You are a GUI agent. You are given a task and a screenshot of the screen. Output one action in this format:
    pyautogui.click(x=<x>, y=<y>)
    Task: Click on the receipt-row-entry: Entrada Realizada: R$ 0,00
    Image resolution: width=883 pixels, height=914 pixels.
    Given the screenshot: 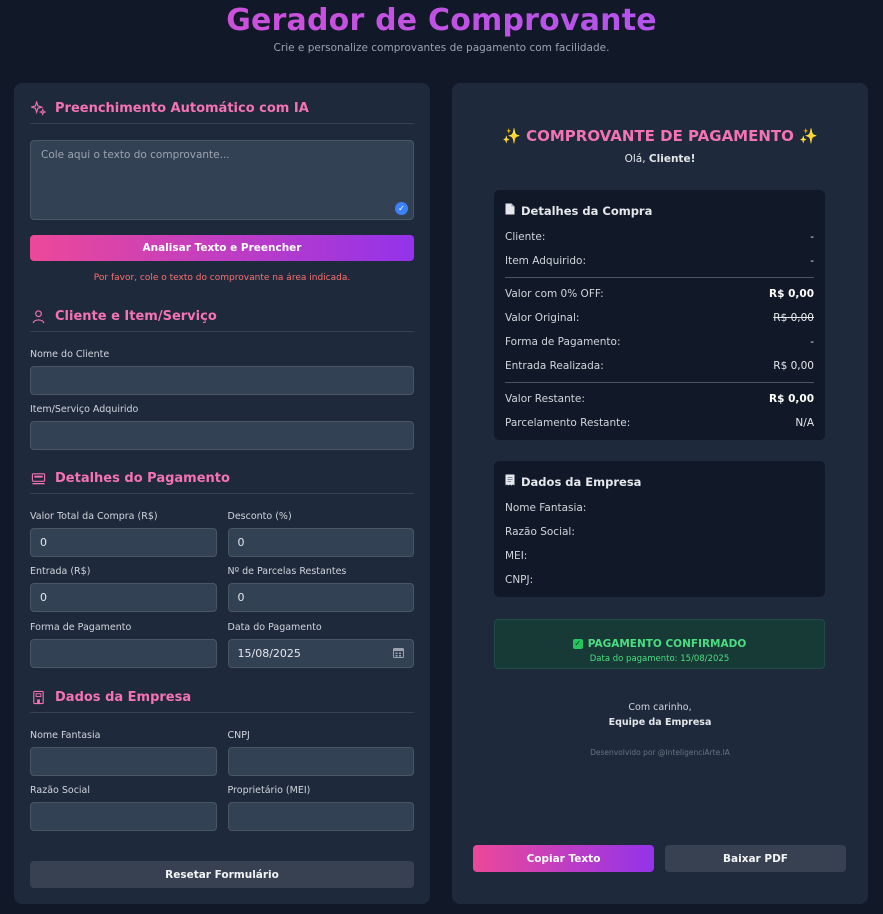 What is the action you would take?
    pyautogui.click(x=659, y=366)
    